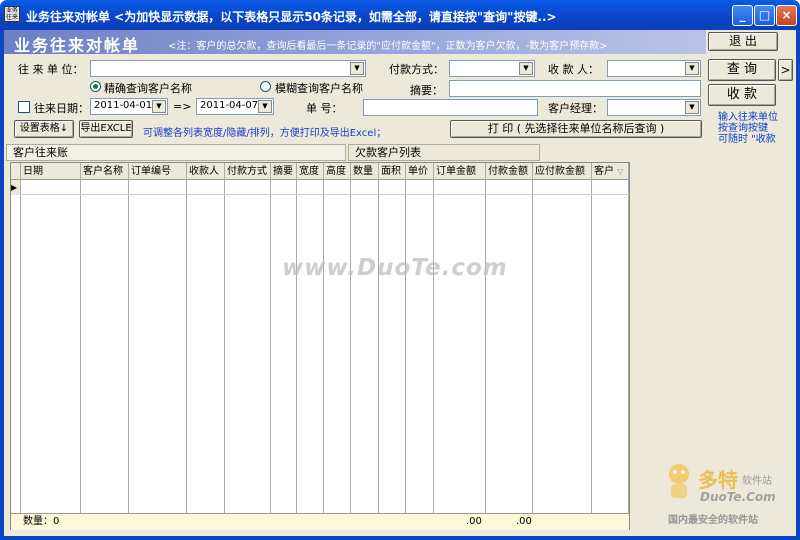 The width and height of the screenshot is (800, 540). I want to click on col-header: 付款方式, so click(248, 171).